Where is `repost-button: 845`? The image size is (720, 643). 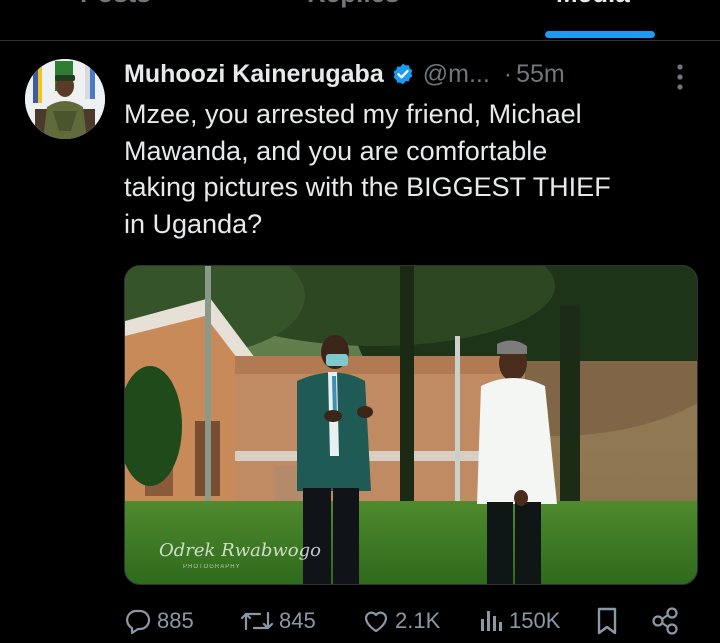
repost-button: 845 is located at coordinates (278, 621).